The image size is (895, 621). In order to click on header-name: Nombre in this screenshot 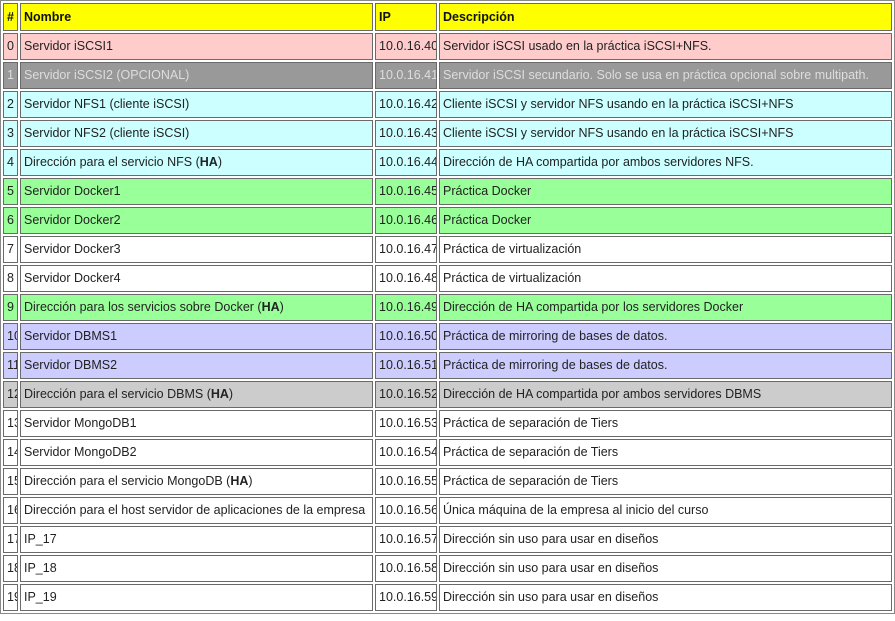, I will do `click(196, 17)`.